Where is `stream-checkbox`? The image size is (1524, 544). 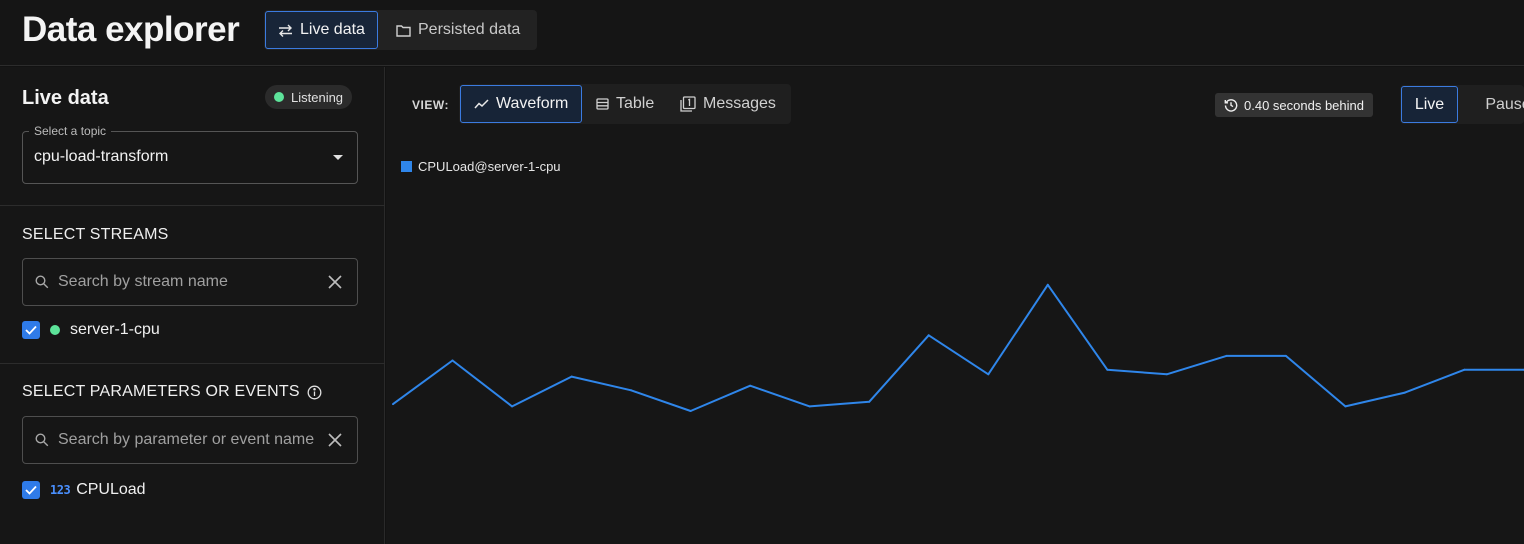 stream-checkbox is located at coordinates (31, 330).